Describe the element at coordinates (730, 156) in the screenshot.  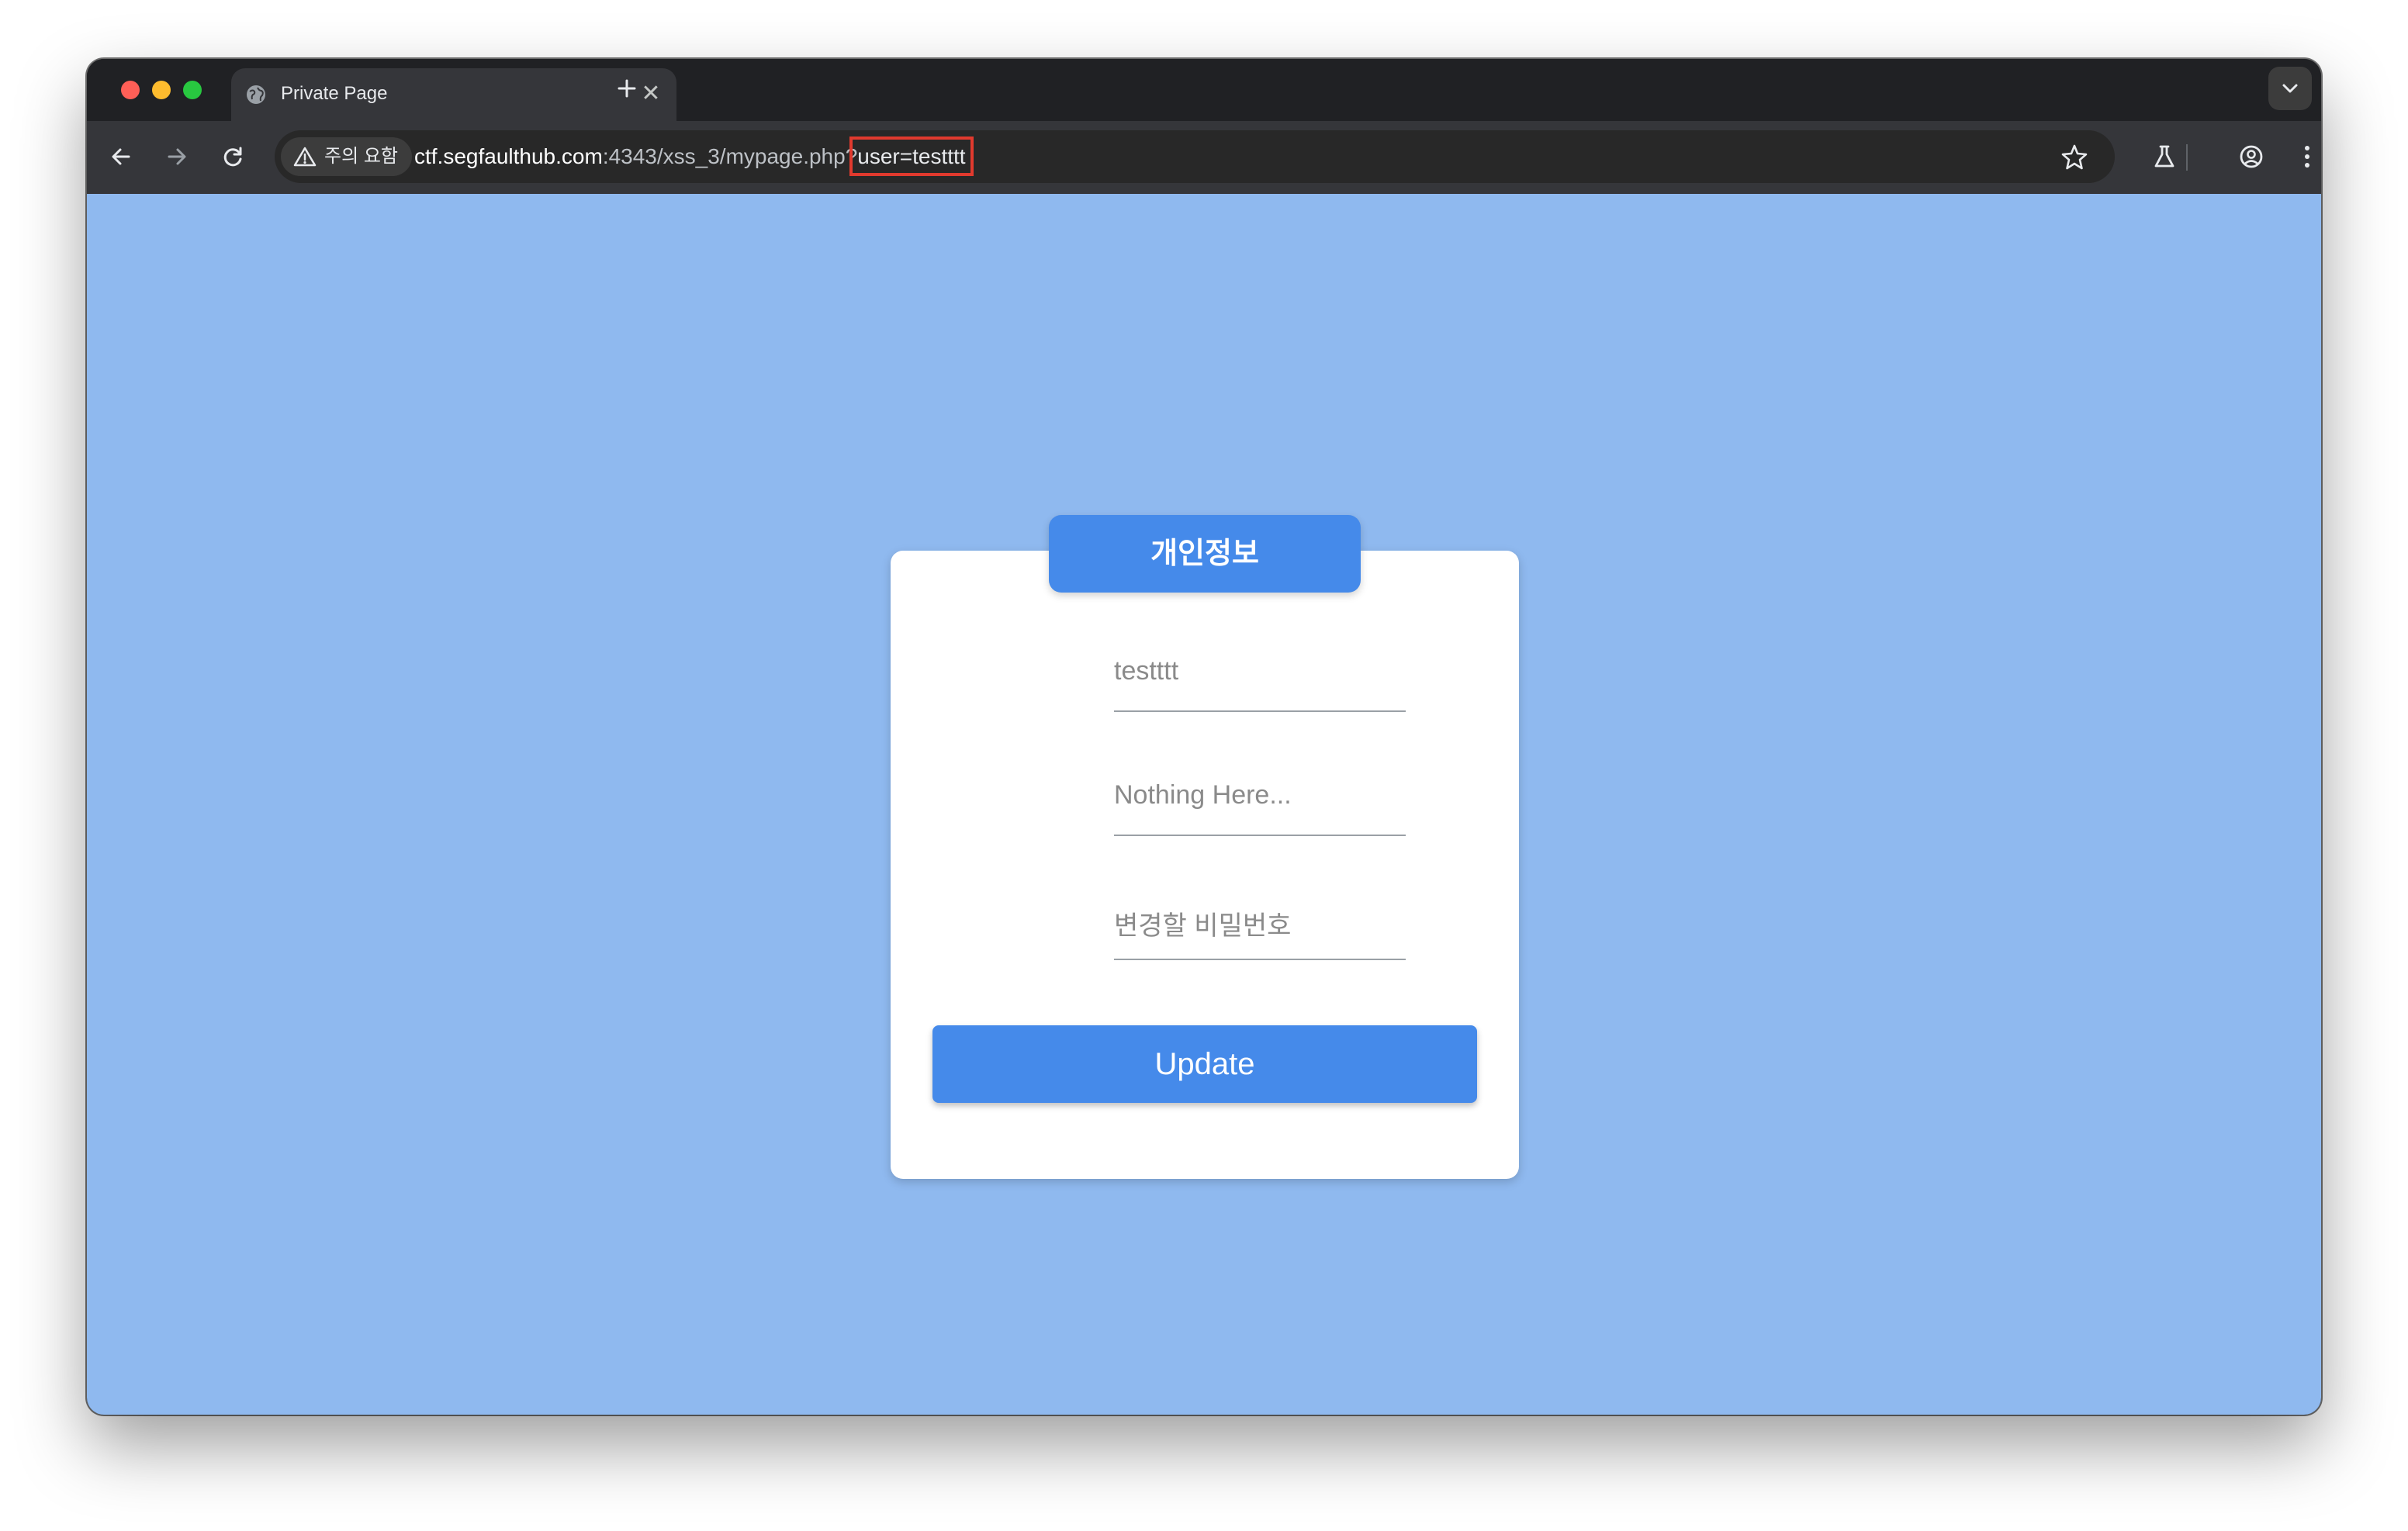
I see `url-path: :4343/xss_3/mypage.php?` at that location.